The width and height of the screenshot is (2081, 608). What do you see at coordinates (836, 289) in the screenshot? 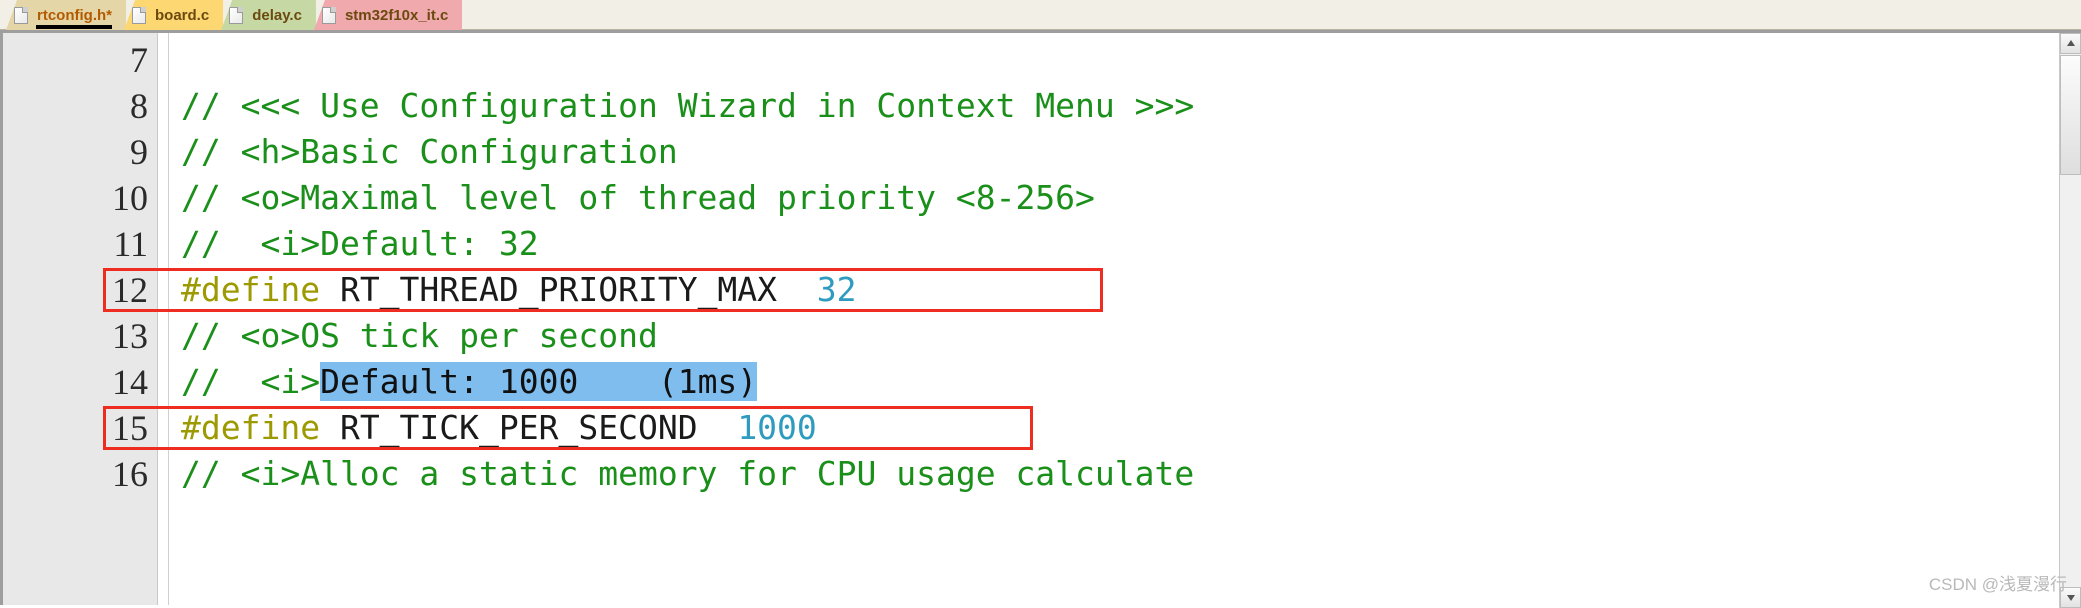
I see `code-token-number: 32` at bounding box center [836, 289].